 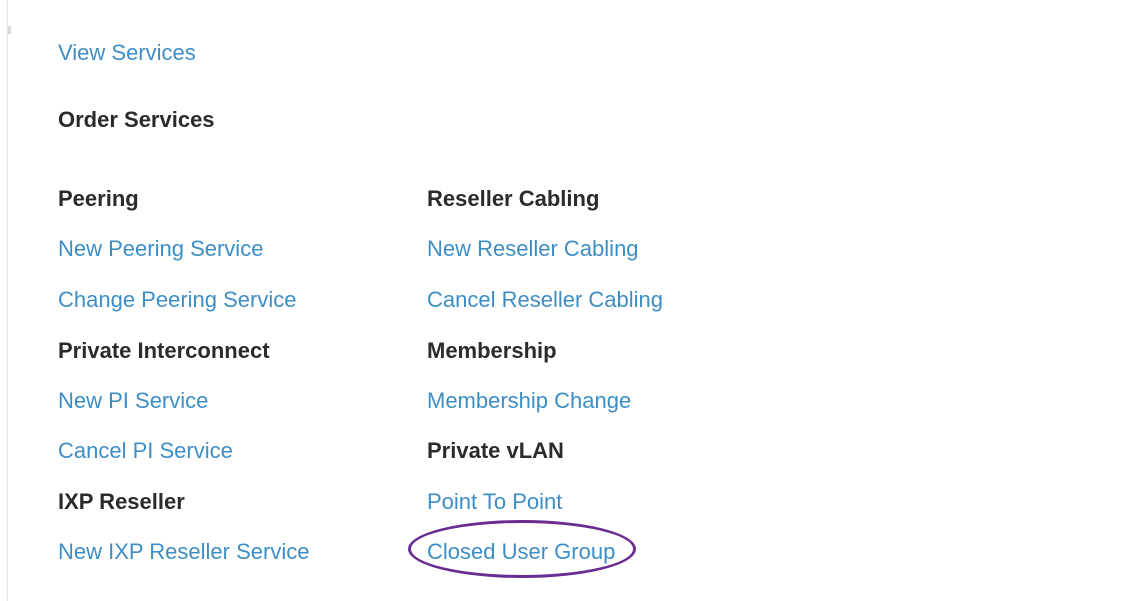 I want to click on private-vlan-heading: Private vLAN, so click(x=495, y=450).